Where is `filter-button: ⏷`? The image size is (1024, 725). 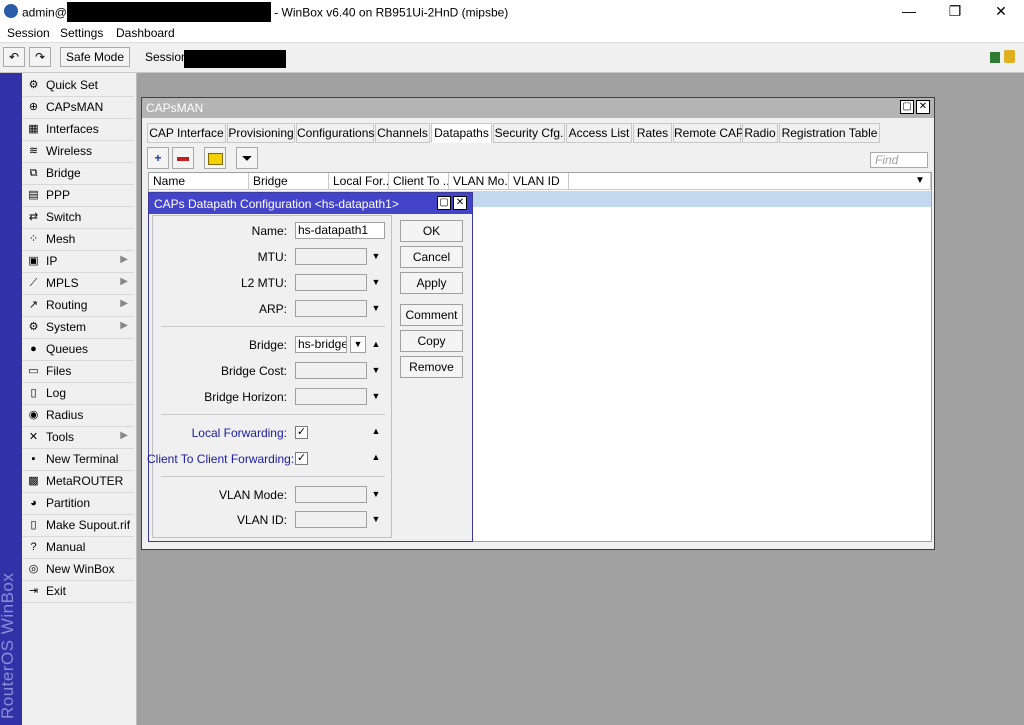
filter-button: ⏷ is located at coordinates (247, 158).